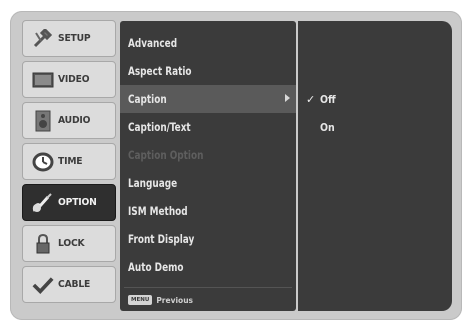 The width and height of the screenshot is (472, 333). I want to click on sidebar-item-label: TIME, so click(70, 161).